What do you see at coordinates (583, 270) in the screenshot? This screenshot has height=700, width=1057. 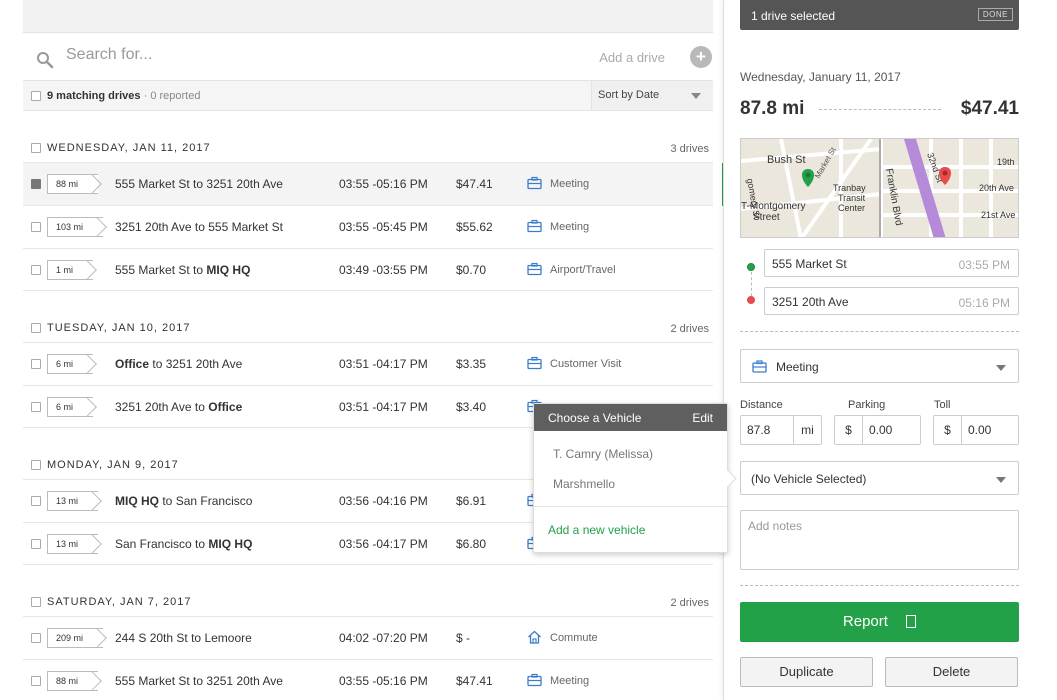 I see `drive-purpose: Airport/Travel` at bounding box center [583, 270].